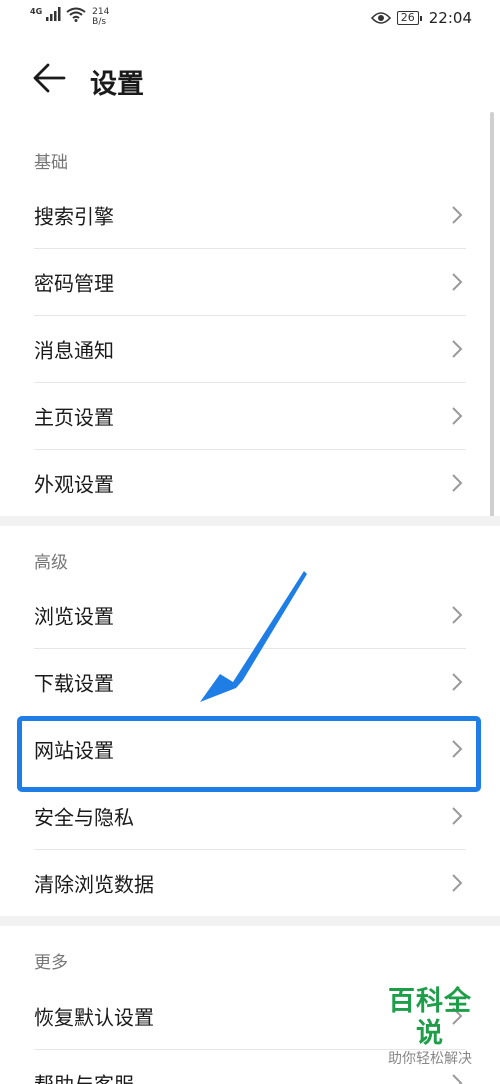 The image size is (500, 1084). What do you see at coordinates (84, 817) in the screenshot?
I see `settings-item-label: 安全与隐私` at bounding box center [84, 817].